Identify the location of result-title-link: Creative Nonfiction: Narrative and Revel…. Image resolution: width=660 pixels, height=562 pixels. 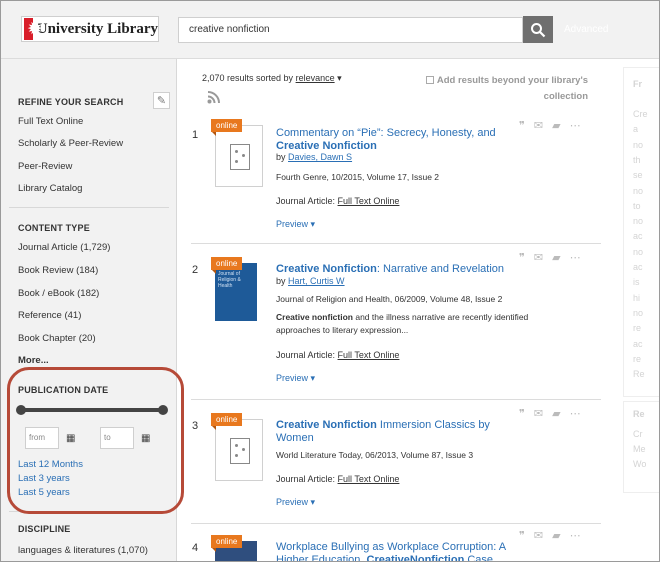
(401, 269).